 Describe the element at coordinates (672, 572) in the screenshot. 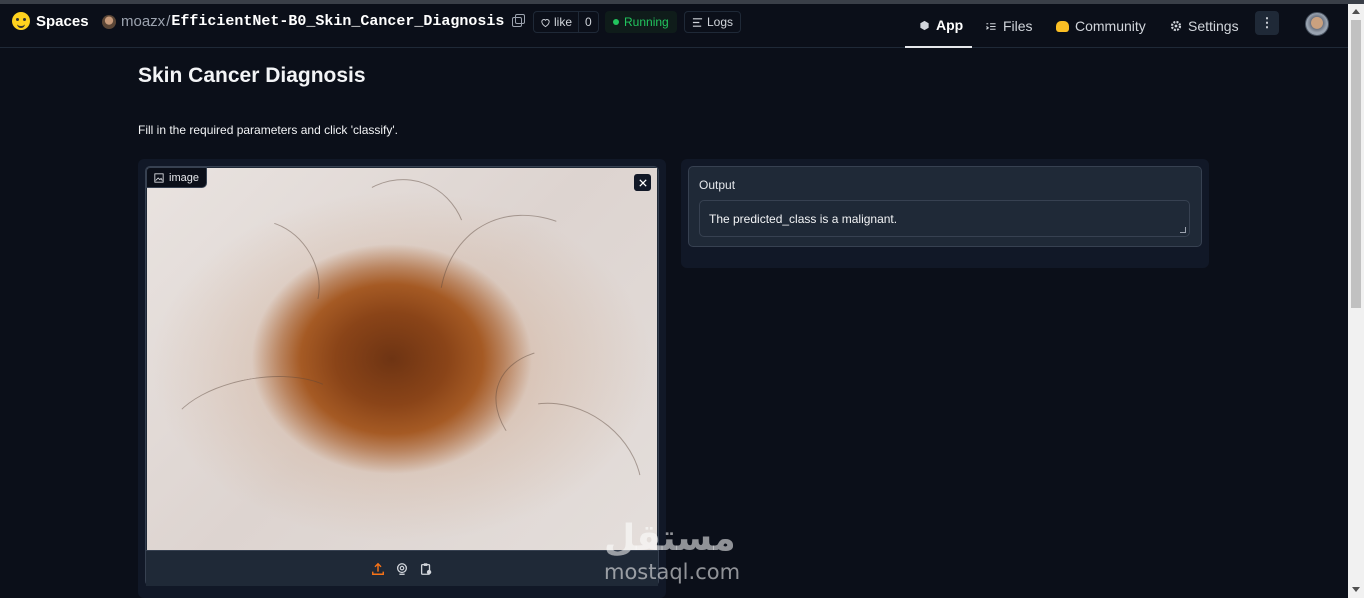

I see `watermark-latin: mostaql.com` at that location.